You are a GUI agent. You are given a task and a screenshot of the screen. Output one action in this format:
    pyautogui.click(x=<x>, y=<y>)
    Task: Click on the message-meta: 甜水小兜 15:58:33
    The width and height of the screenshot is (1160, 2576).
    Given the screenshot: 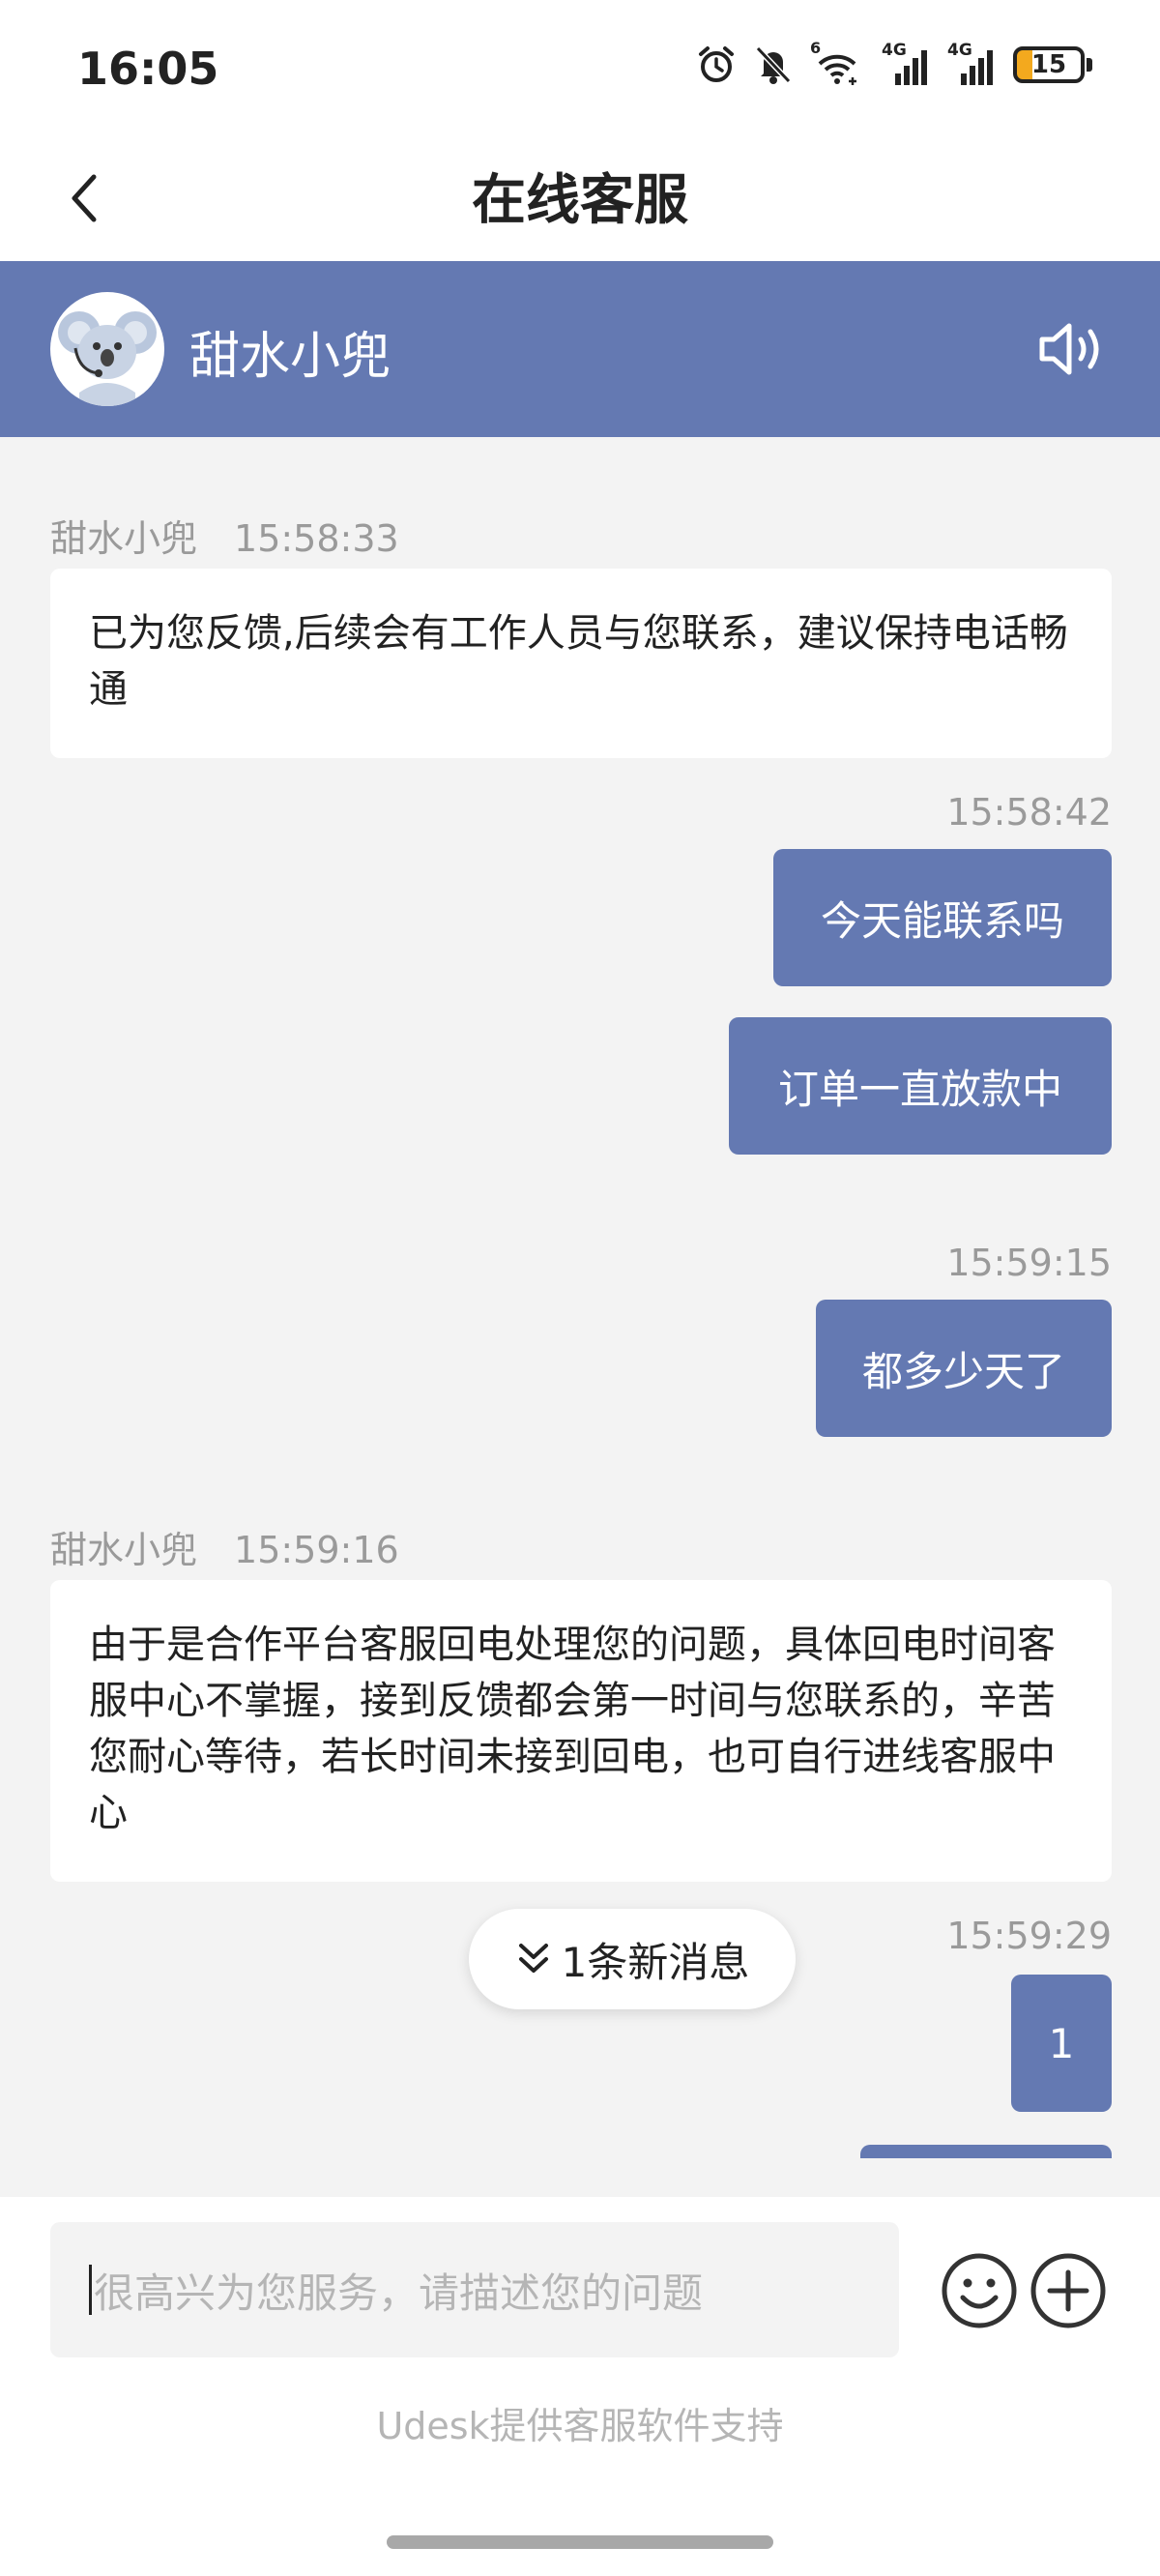 What is the action you would take?
    pyautogui.click(x=225, y=535)
    